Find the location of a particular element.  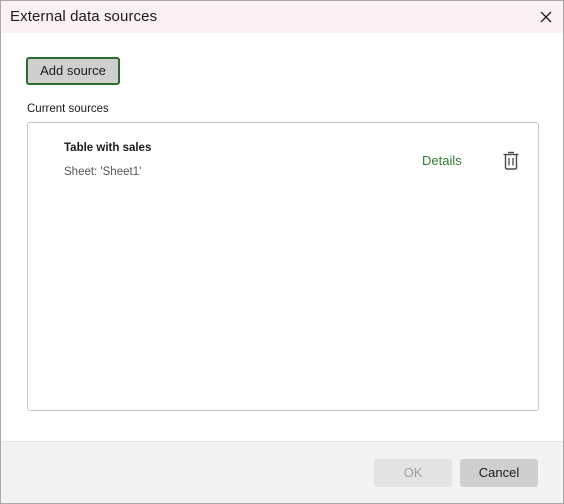

delete-source-button is located at coordinates (511, 160).